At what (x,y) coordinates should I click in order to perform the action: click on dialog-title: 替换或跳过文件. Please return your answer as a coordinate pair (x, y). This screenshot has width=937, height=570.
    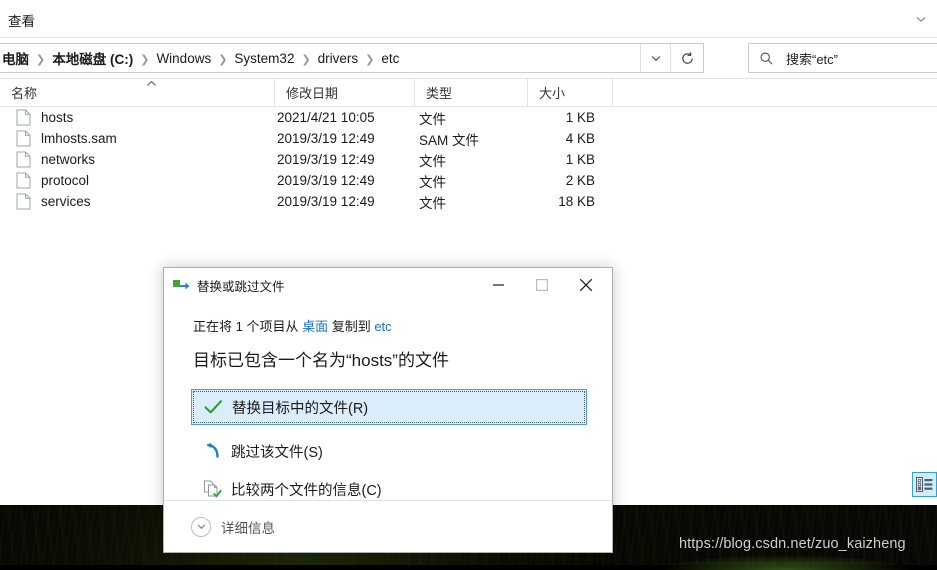
    Looking at the image, I should click on (241, 286).